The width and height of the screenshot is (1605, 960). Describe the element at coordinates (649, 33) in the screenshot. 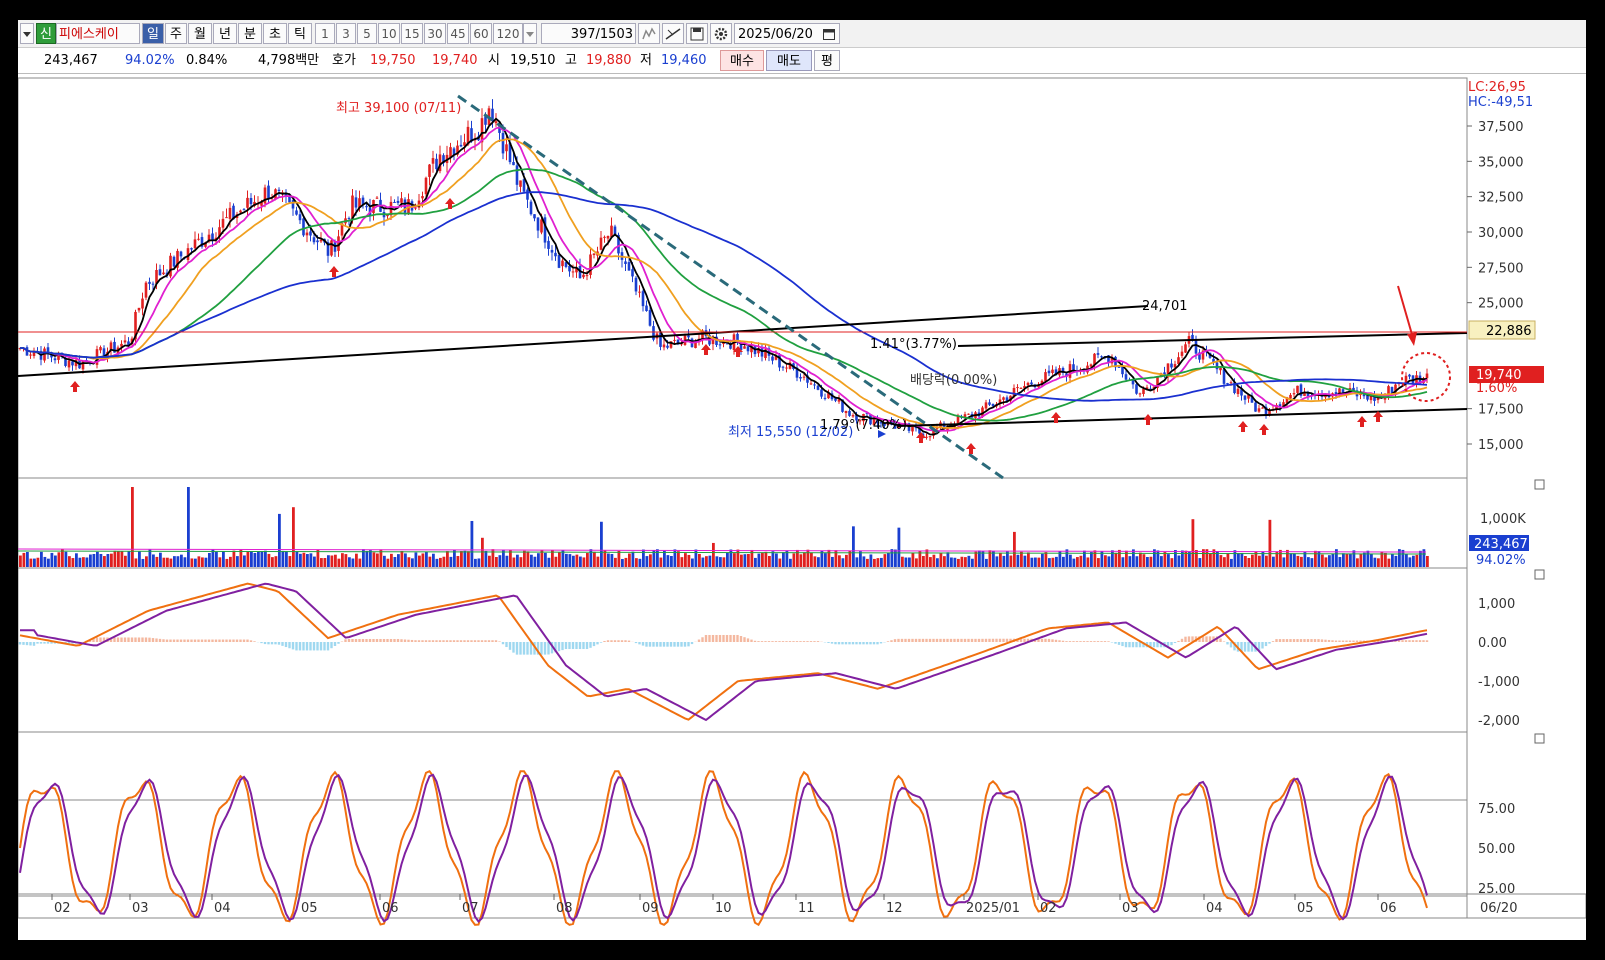

I see `tick-chart-icon` at that location.